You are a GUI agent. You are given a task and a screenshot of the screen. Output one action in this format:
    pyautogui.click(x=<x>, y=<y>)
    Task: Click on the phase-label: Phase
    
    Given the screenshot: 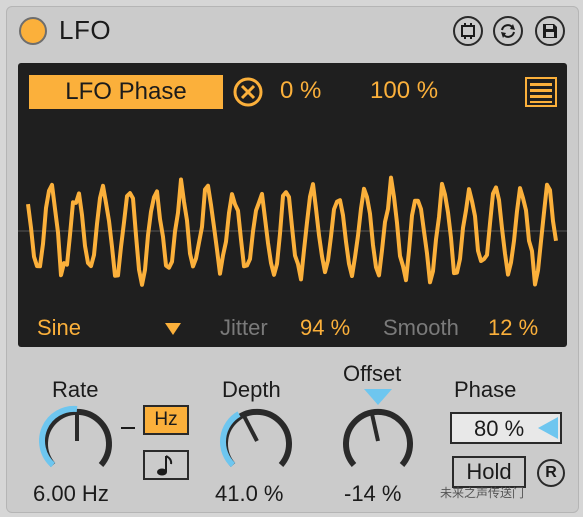 What is the action you would take?
    pyautogui.click(x=485, y=389)
    